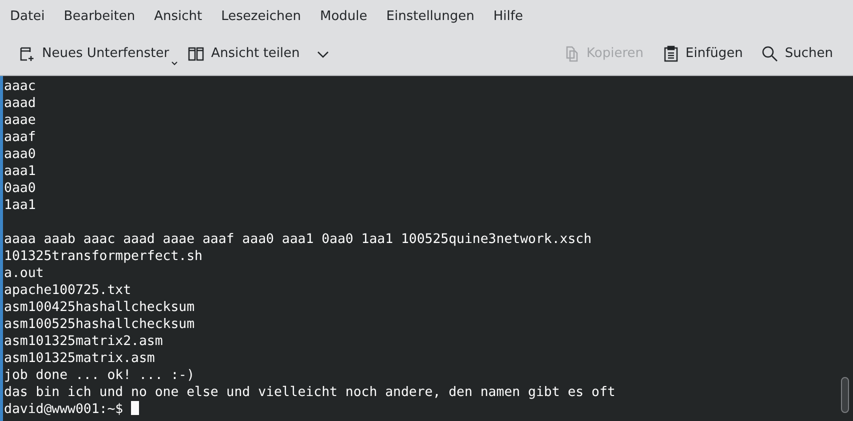  Describe the element at coordinates (298, 239) in the screenshot. I see `terminal-line: aaaa aaab aaac aaad aaae aaaf aaa0 aaa1 0aa0 1aa1 100525quine3network.xsch` at that location.